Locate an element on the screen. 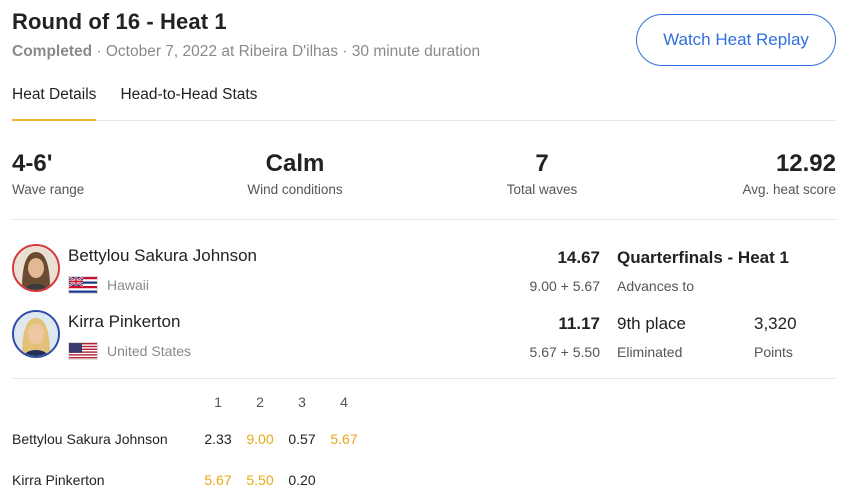 The width and height of the screenshot is (856, 502). wave-row-surfer-name: Bettylou Sakura Johnson is located at coordinates (90, 439).